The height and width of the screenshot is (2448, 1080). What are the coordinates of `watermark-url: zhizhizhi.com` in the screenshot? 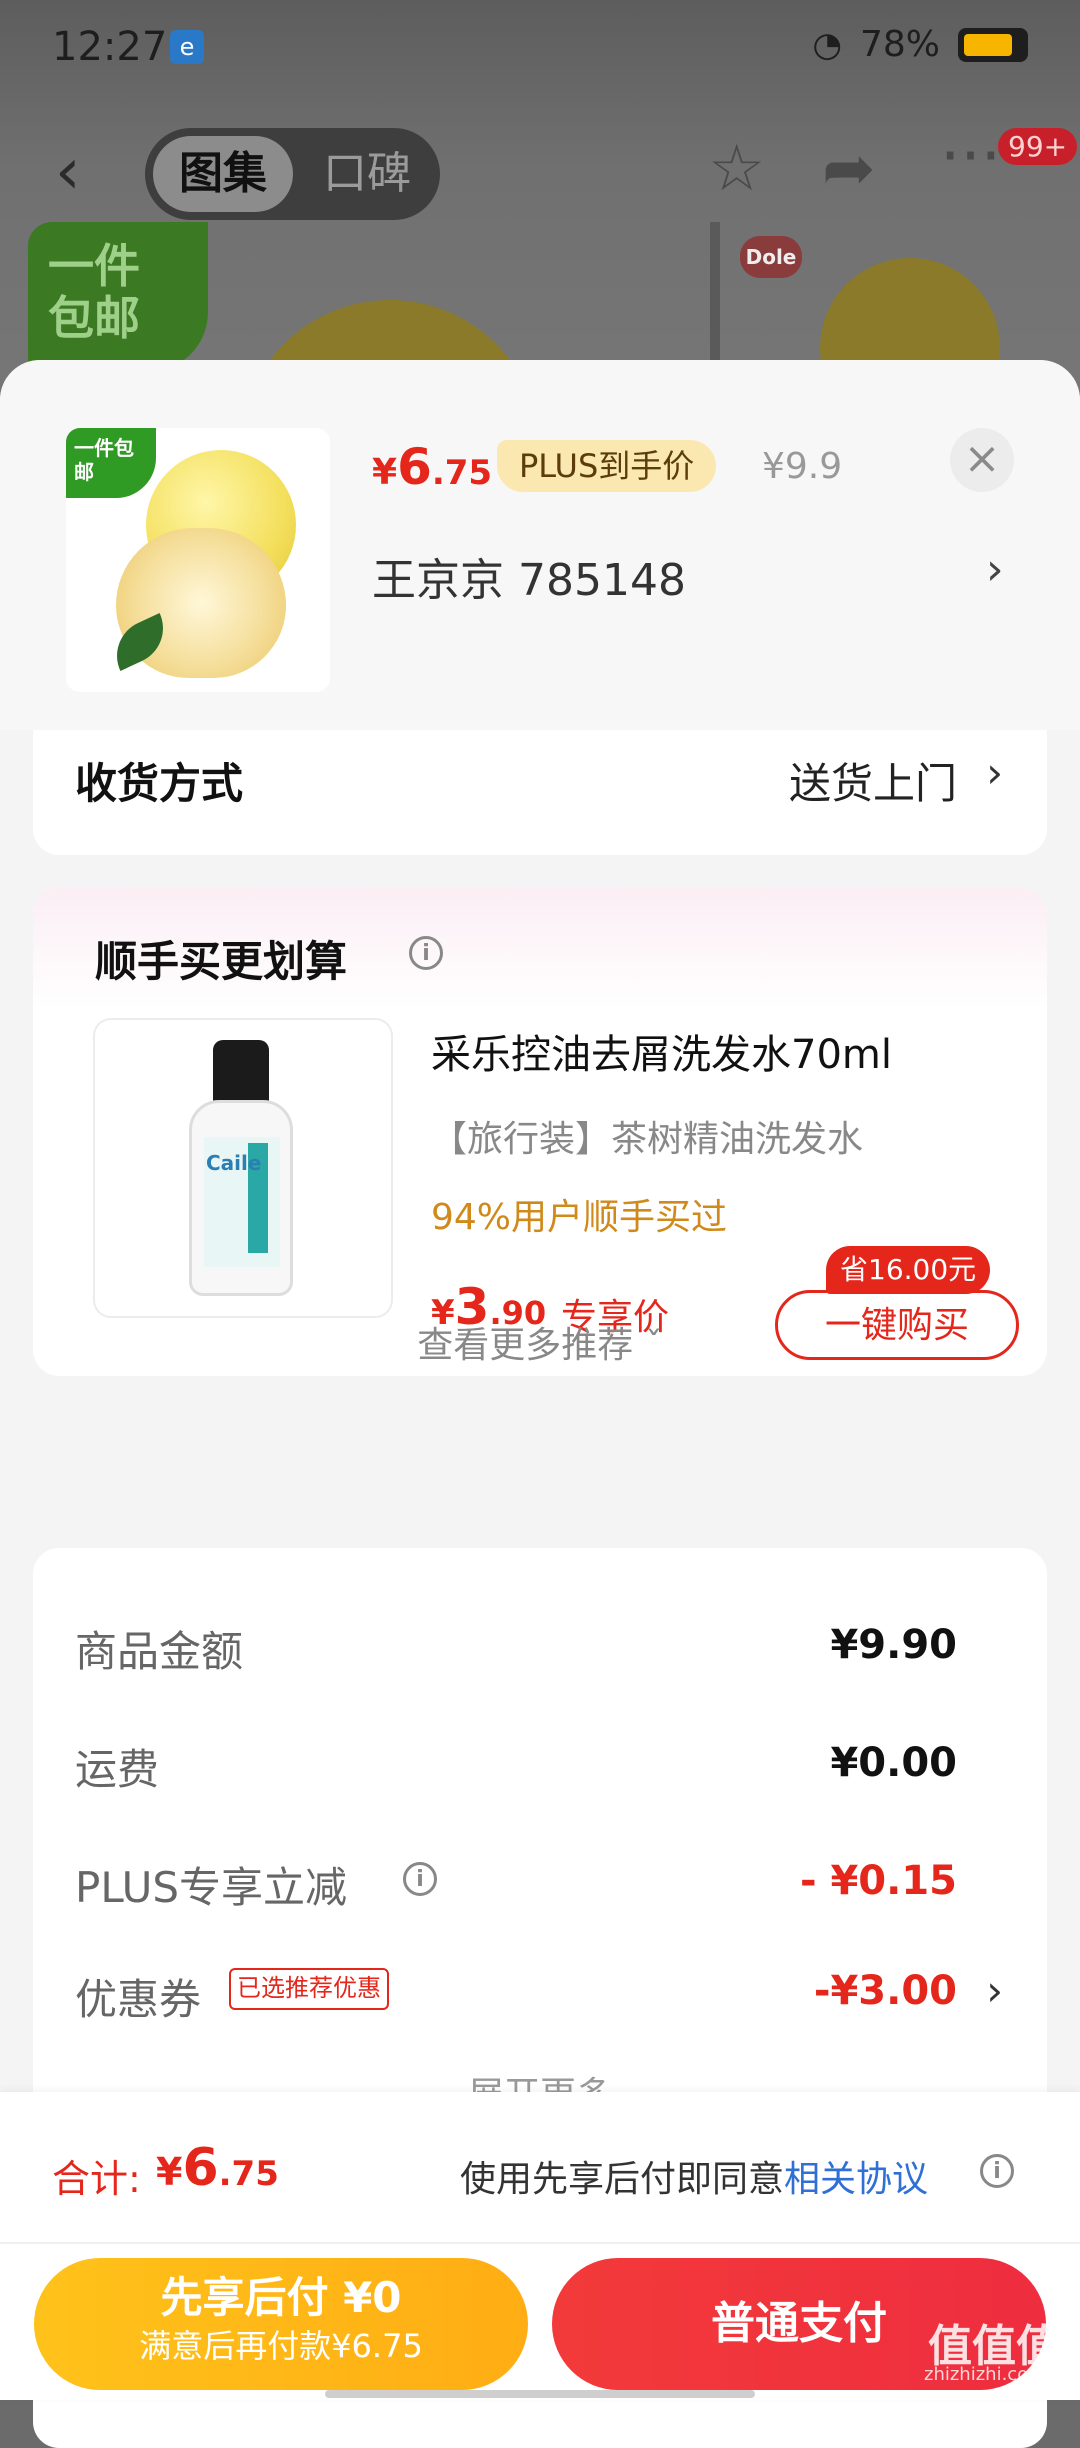 It's located at (985, 2374).